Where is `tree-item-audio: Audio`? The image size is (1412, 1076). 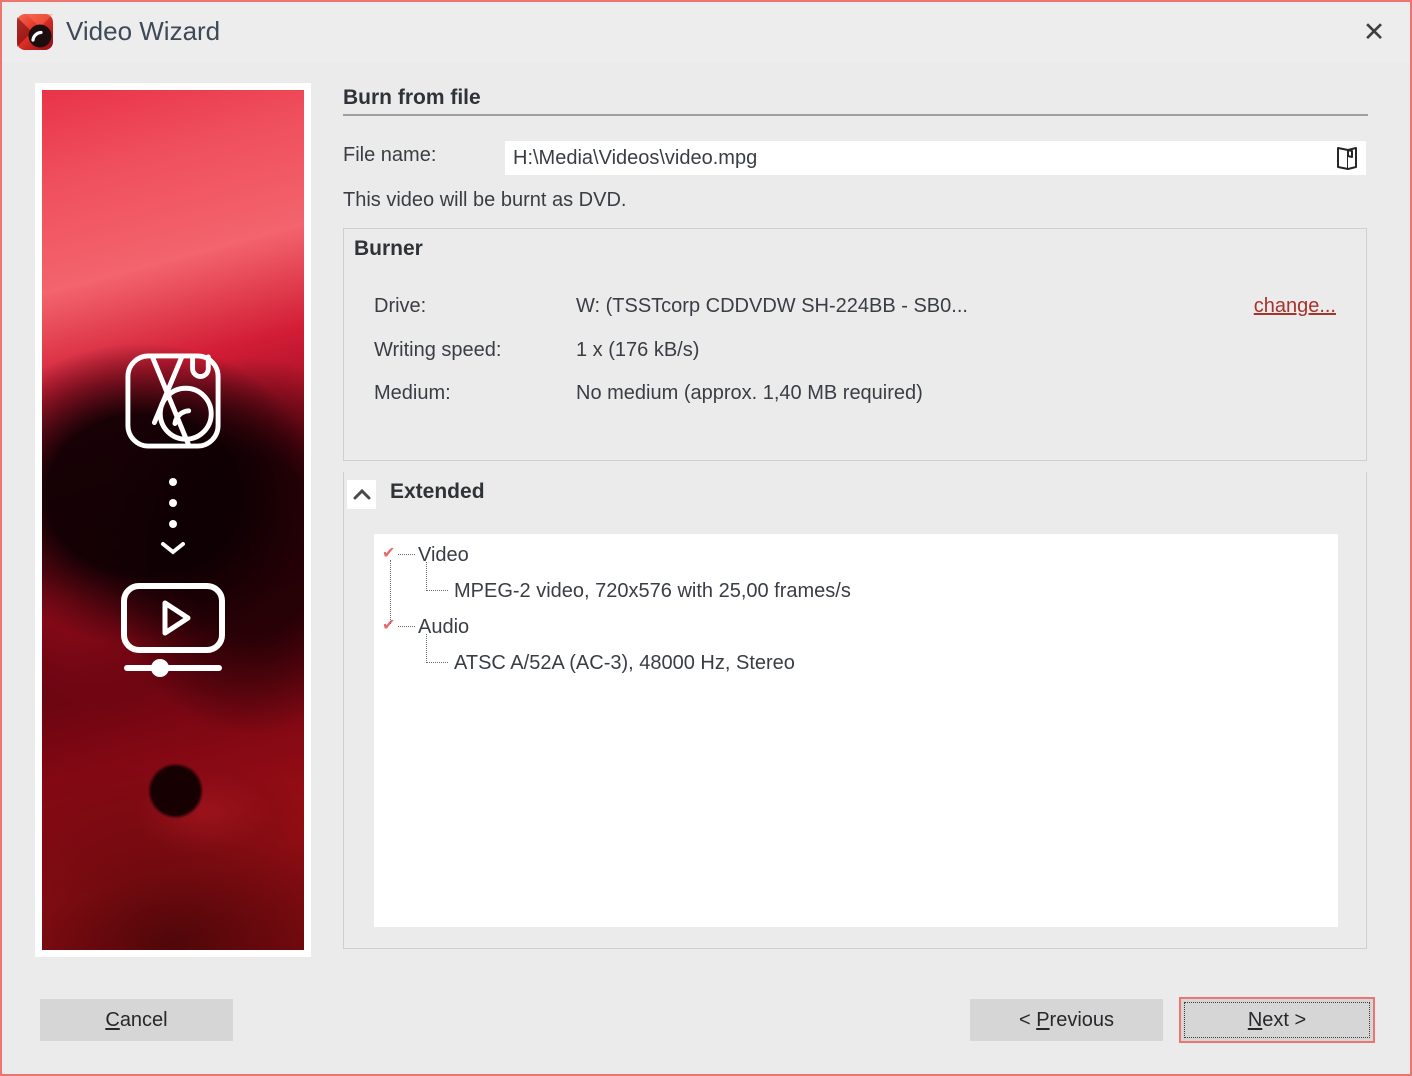 tree-item-audio: Audio is located at coordinates (443, 627).